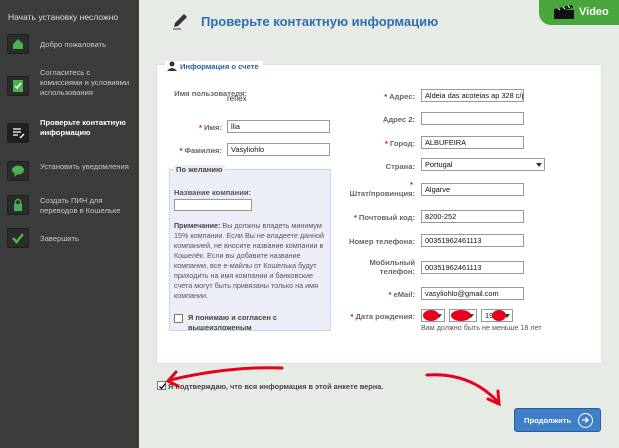 The height and width of the screenshot is (448, 619). I want to click on company-label: Название компании:, so click(213, 192).